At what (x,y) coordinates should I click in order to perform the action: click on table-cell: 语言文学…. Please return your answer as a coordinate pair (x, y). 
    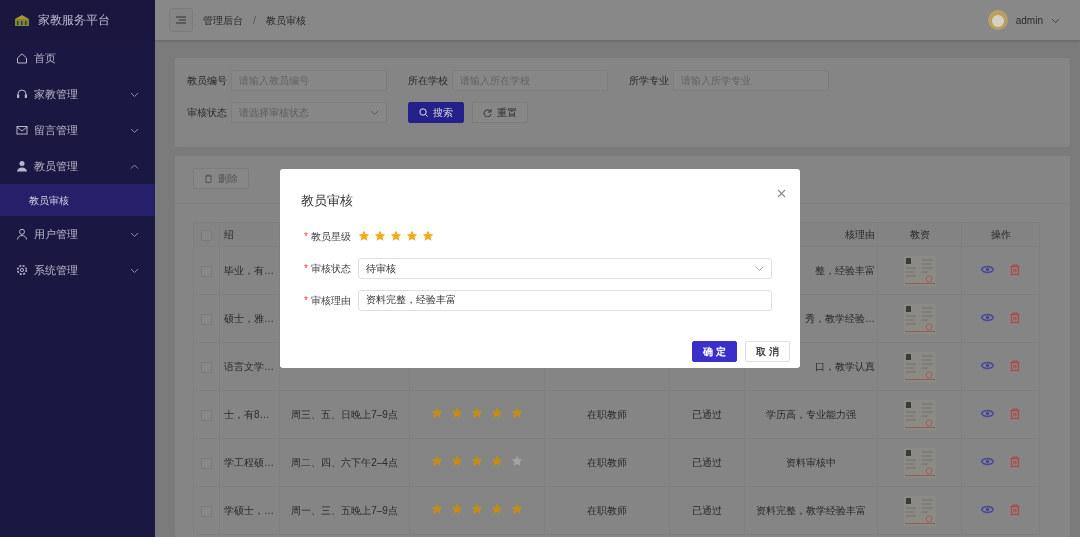
    Looking at the image, I should click on (249, 366).